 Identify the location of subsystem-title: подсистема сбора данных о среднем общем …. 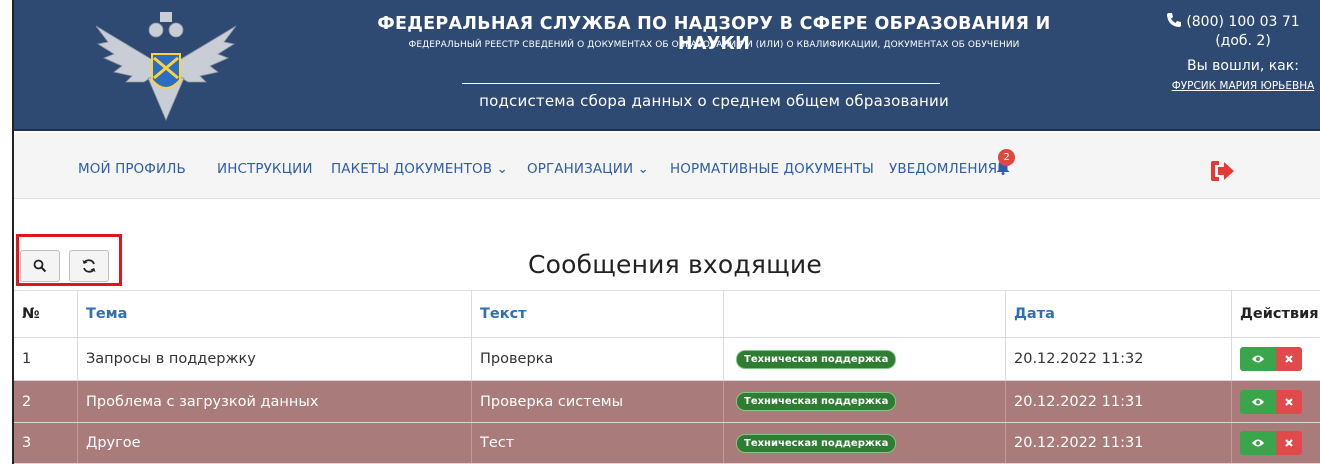
(714, 101).